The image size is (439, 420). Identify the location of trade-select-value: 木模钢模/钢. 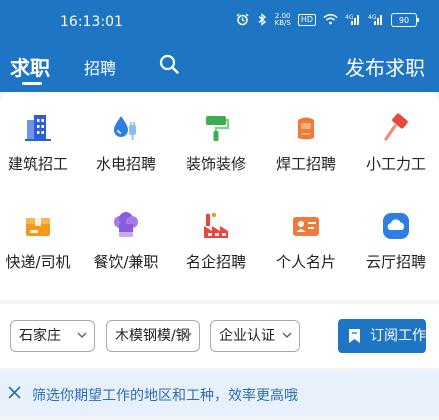
(152, 336).